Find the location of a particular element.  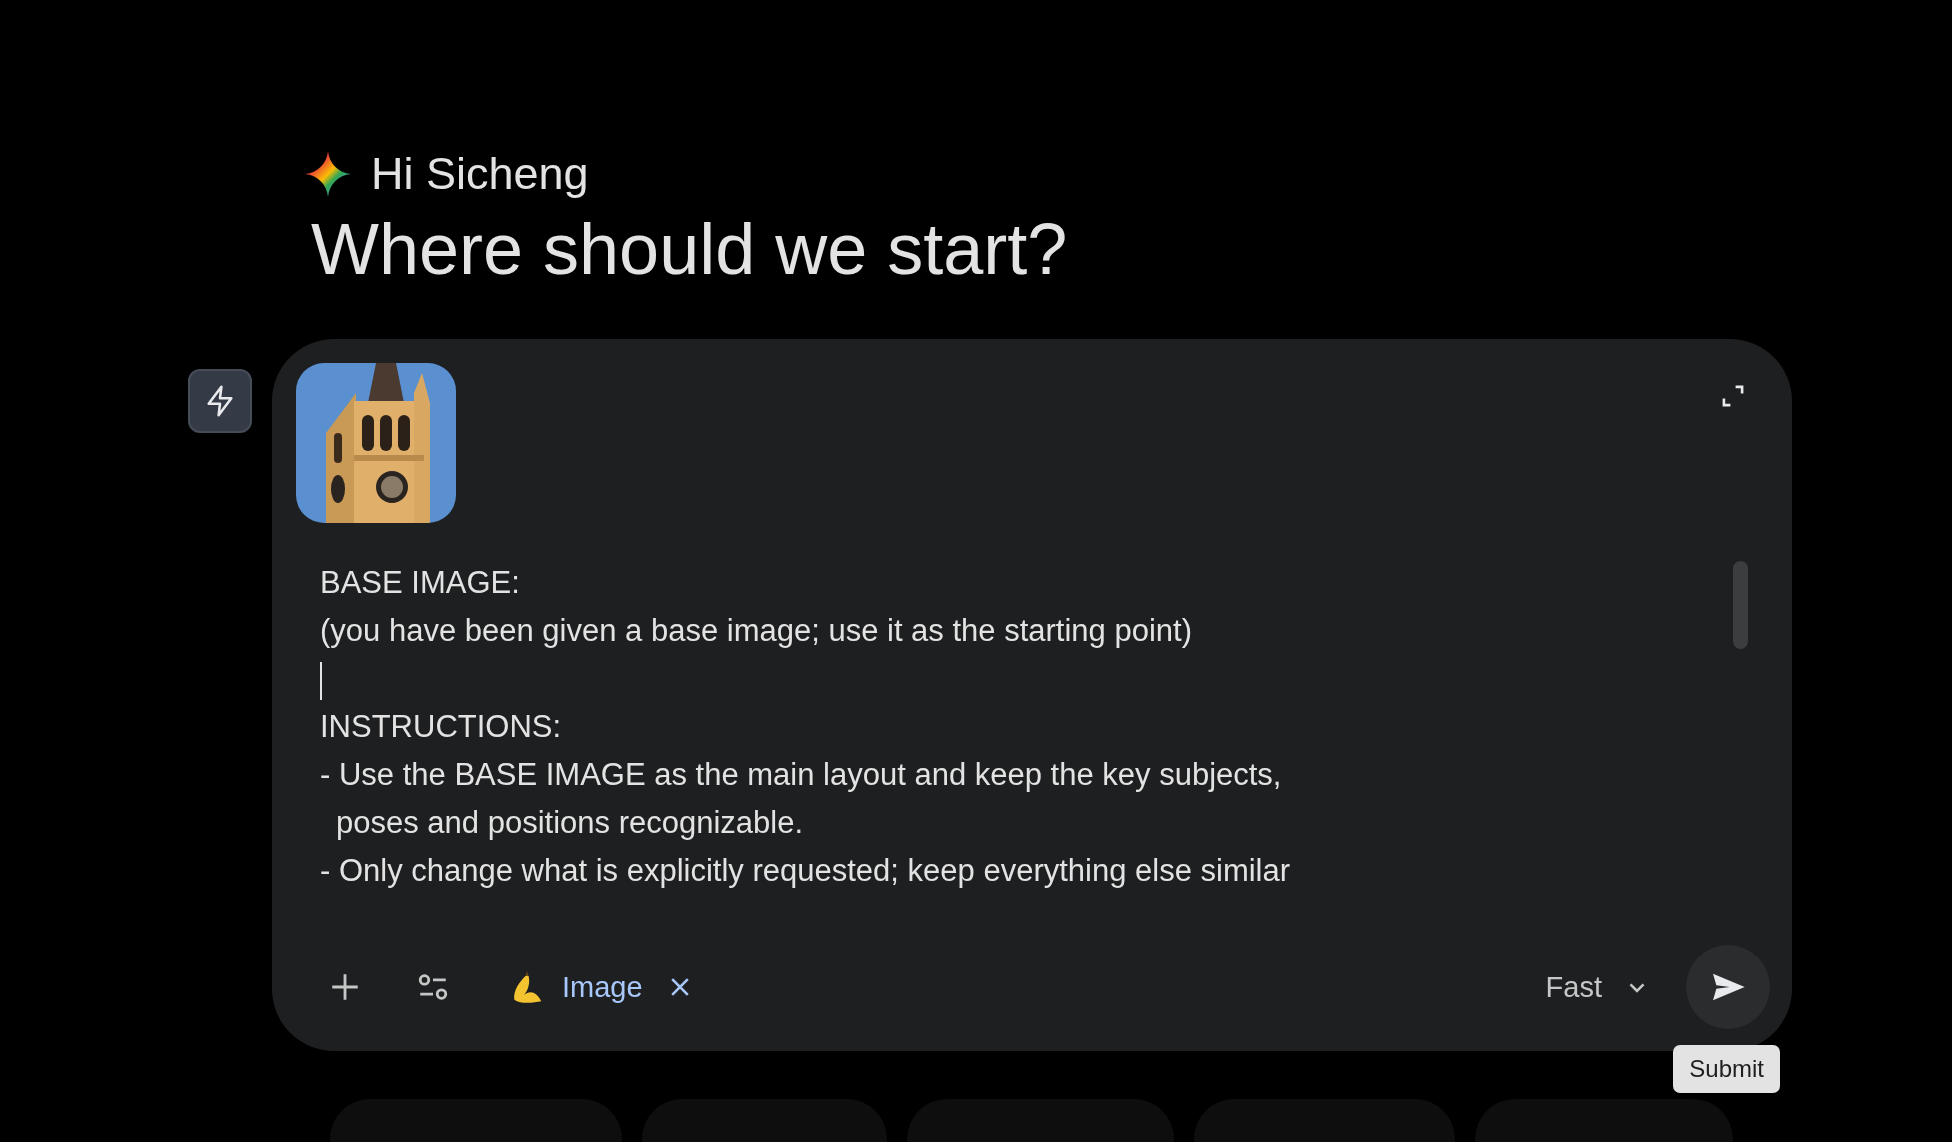

mode-dropdown: Fast is located at coordinates (1597, 987).